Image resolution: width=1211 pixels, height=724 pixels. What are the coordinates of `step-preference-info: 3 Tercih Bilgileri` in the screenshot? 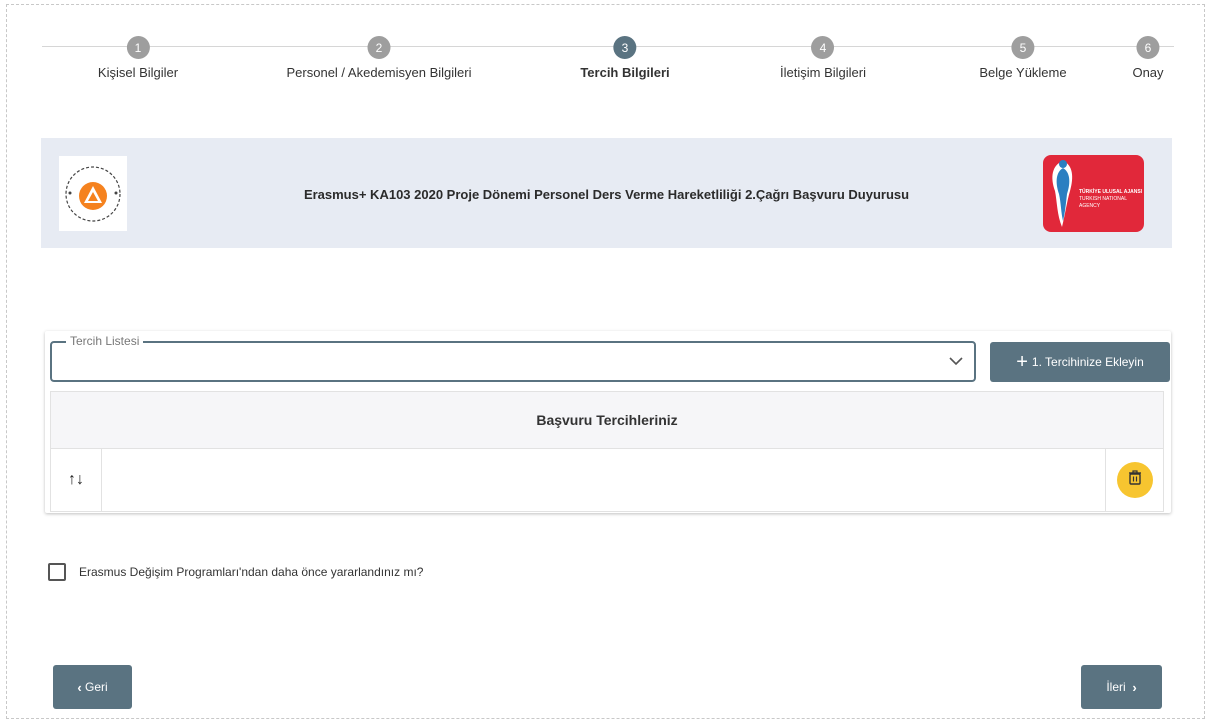 It's located at (625, 58).